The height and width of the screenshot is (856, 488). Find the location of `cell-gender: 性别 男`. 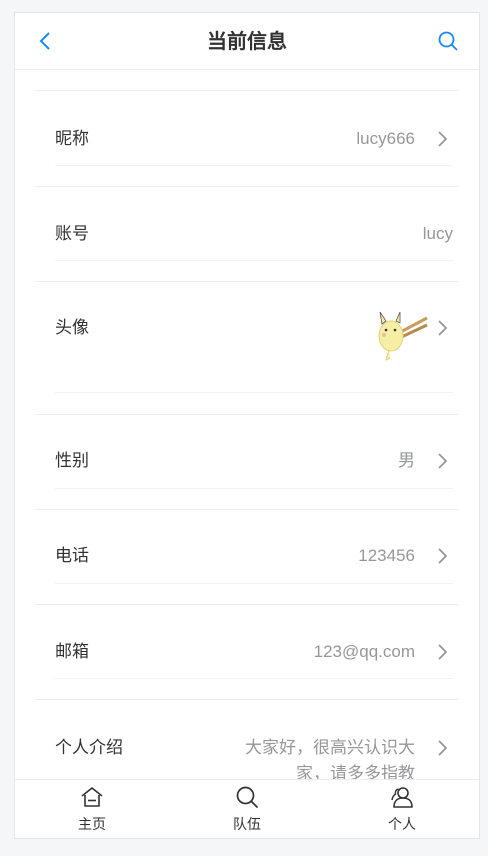

cell-gender: 性别 男 is located at coordinates (247, 462).